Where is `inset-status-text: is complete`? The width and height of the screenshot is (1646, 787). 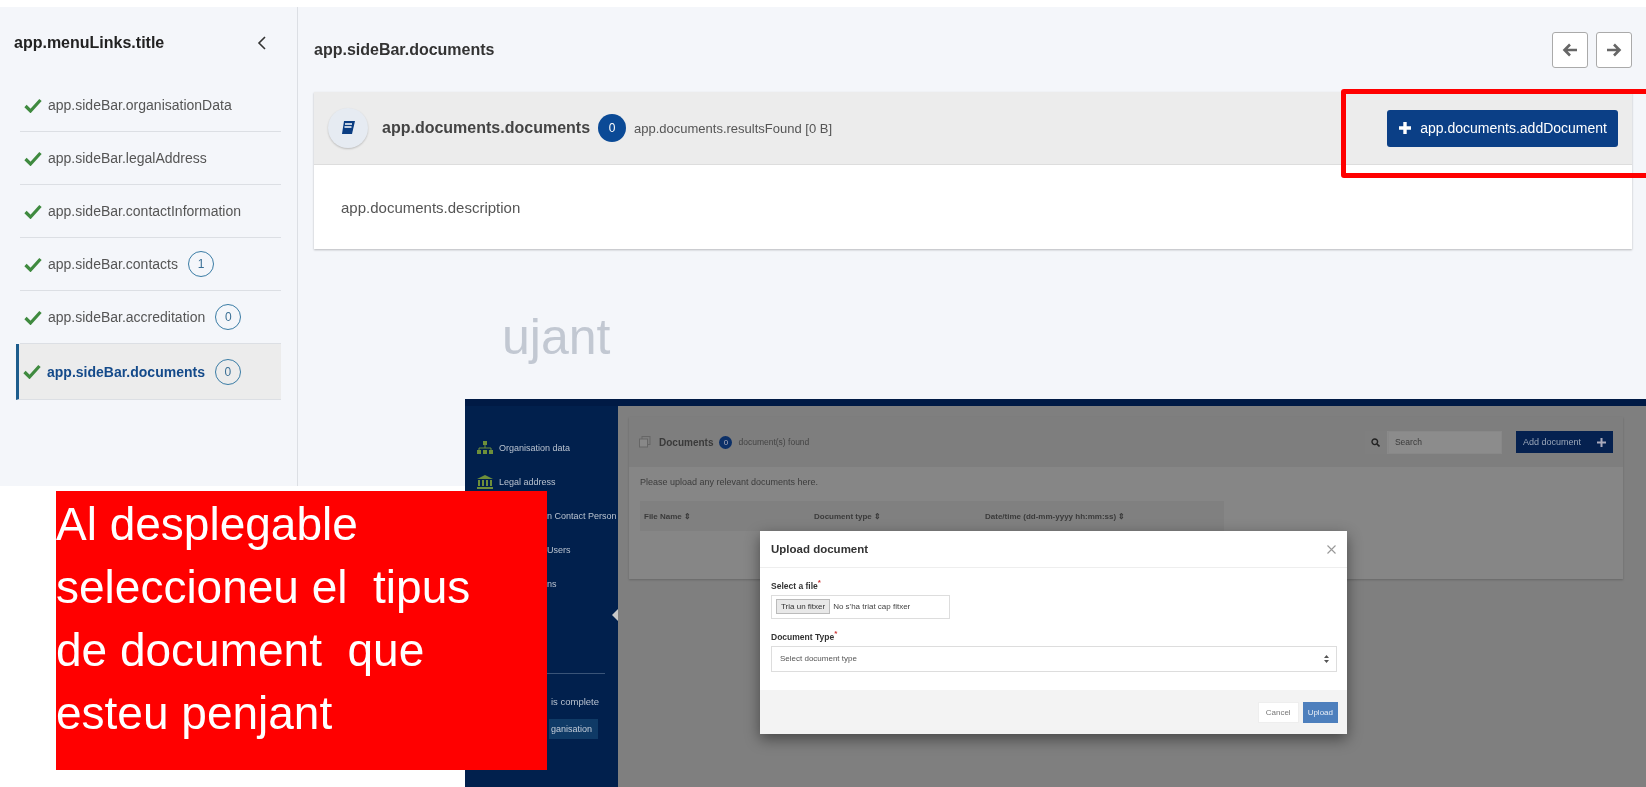
inset-status-text: is complete is located at coordinates (576, 701).